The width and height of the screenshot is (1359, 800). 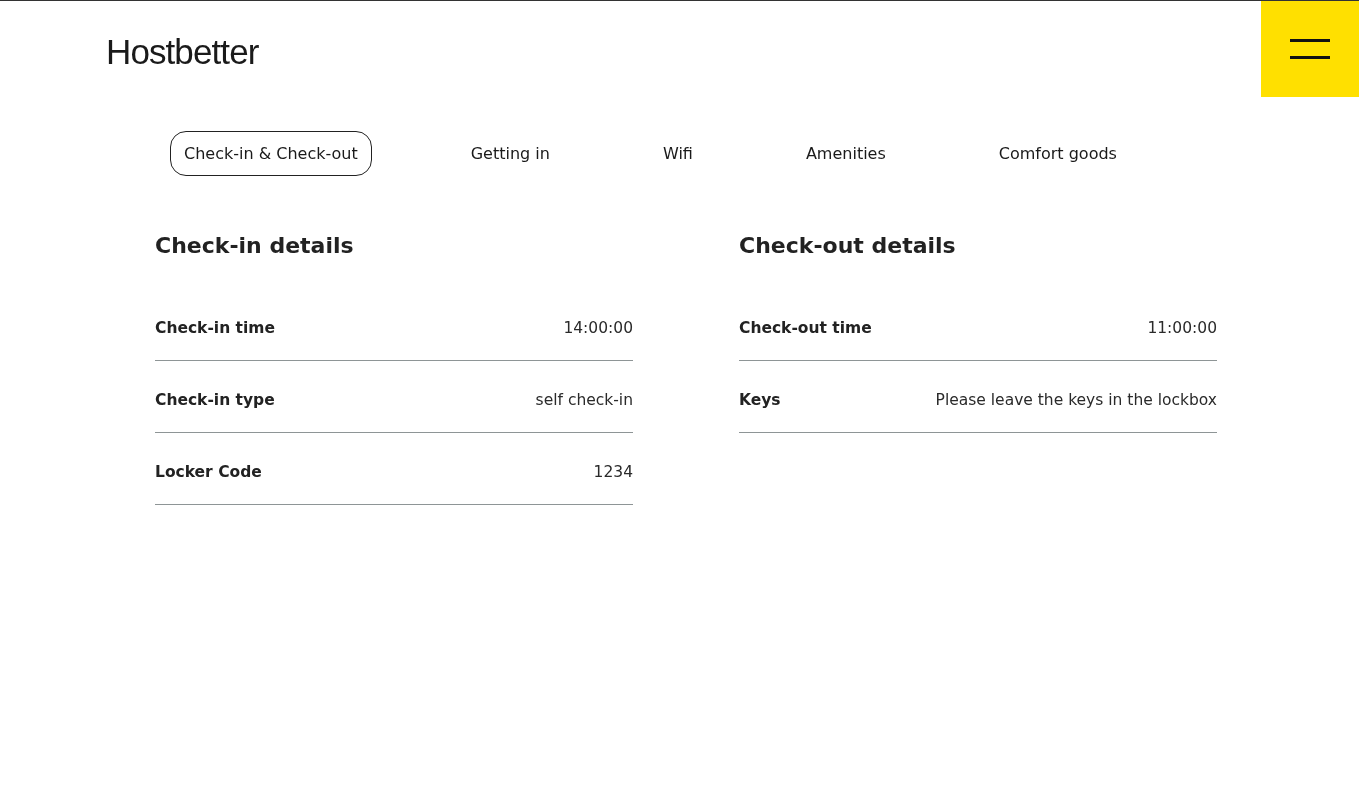 I want to click on section-heading: Check-in details, so click(x=255, y=246).